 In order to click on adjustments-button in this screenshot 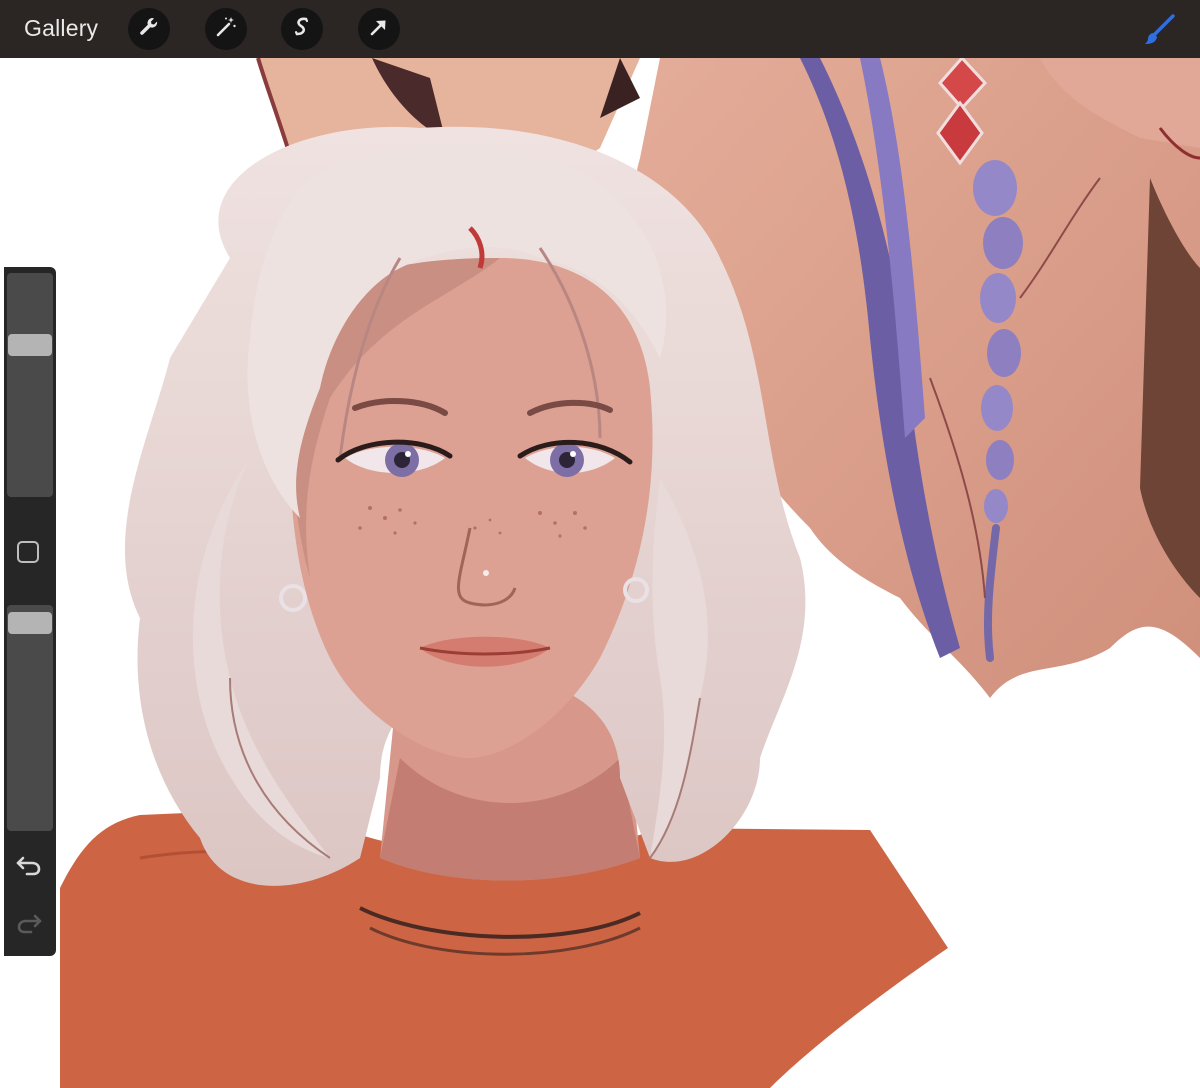, I will do `click(226, 29)`.